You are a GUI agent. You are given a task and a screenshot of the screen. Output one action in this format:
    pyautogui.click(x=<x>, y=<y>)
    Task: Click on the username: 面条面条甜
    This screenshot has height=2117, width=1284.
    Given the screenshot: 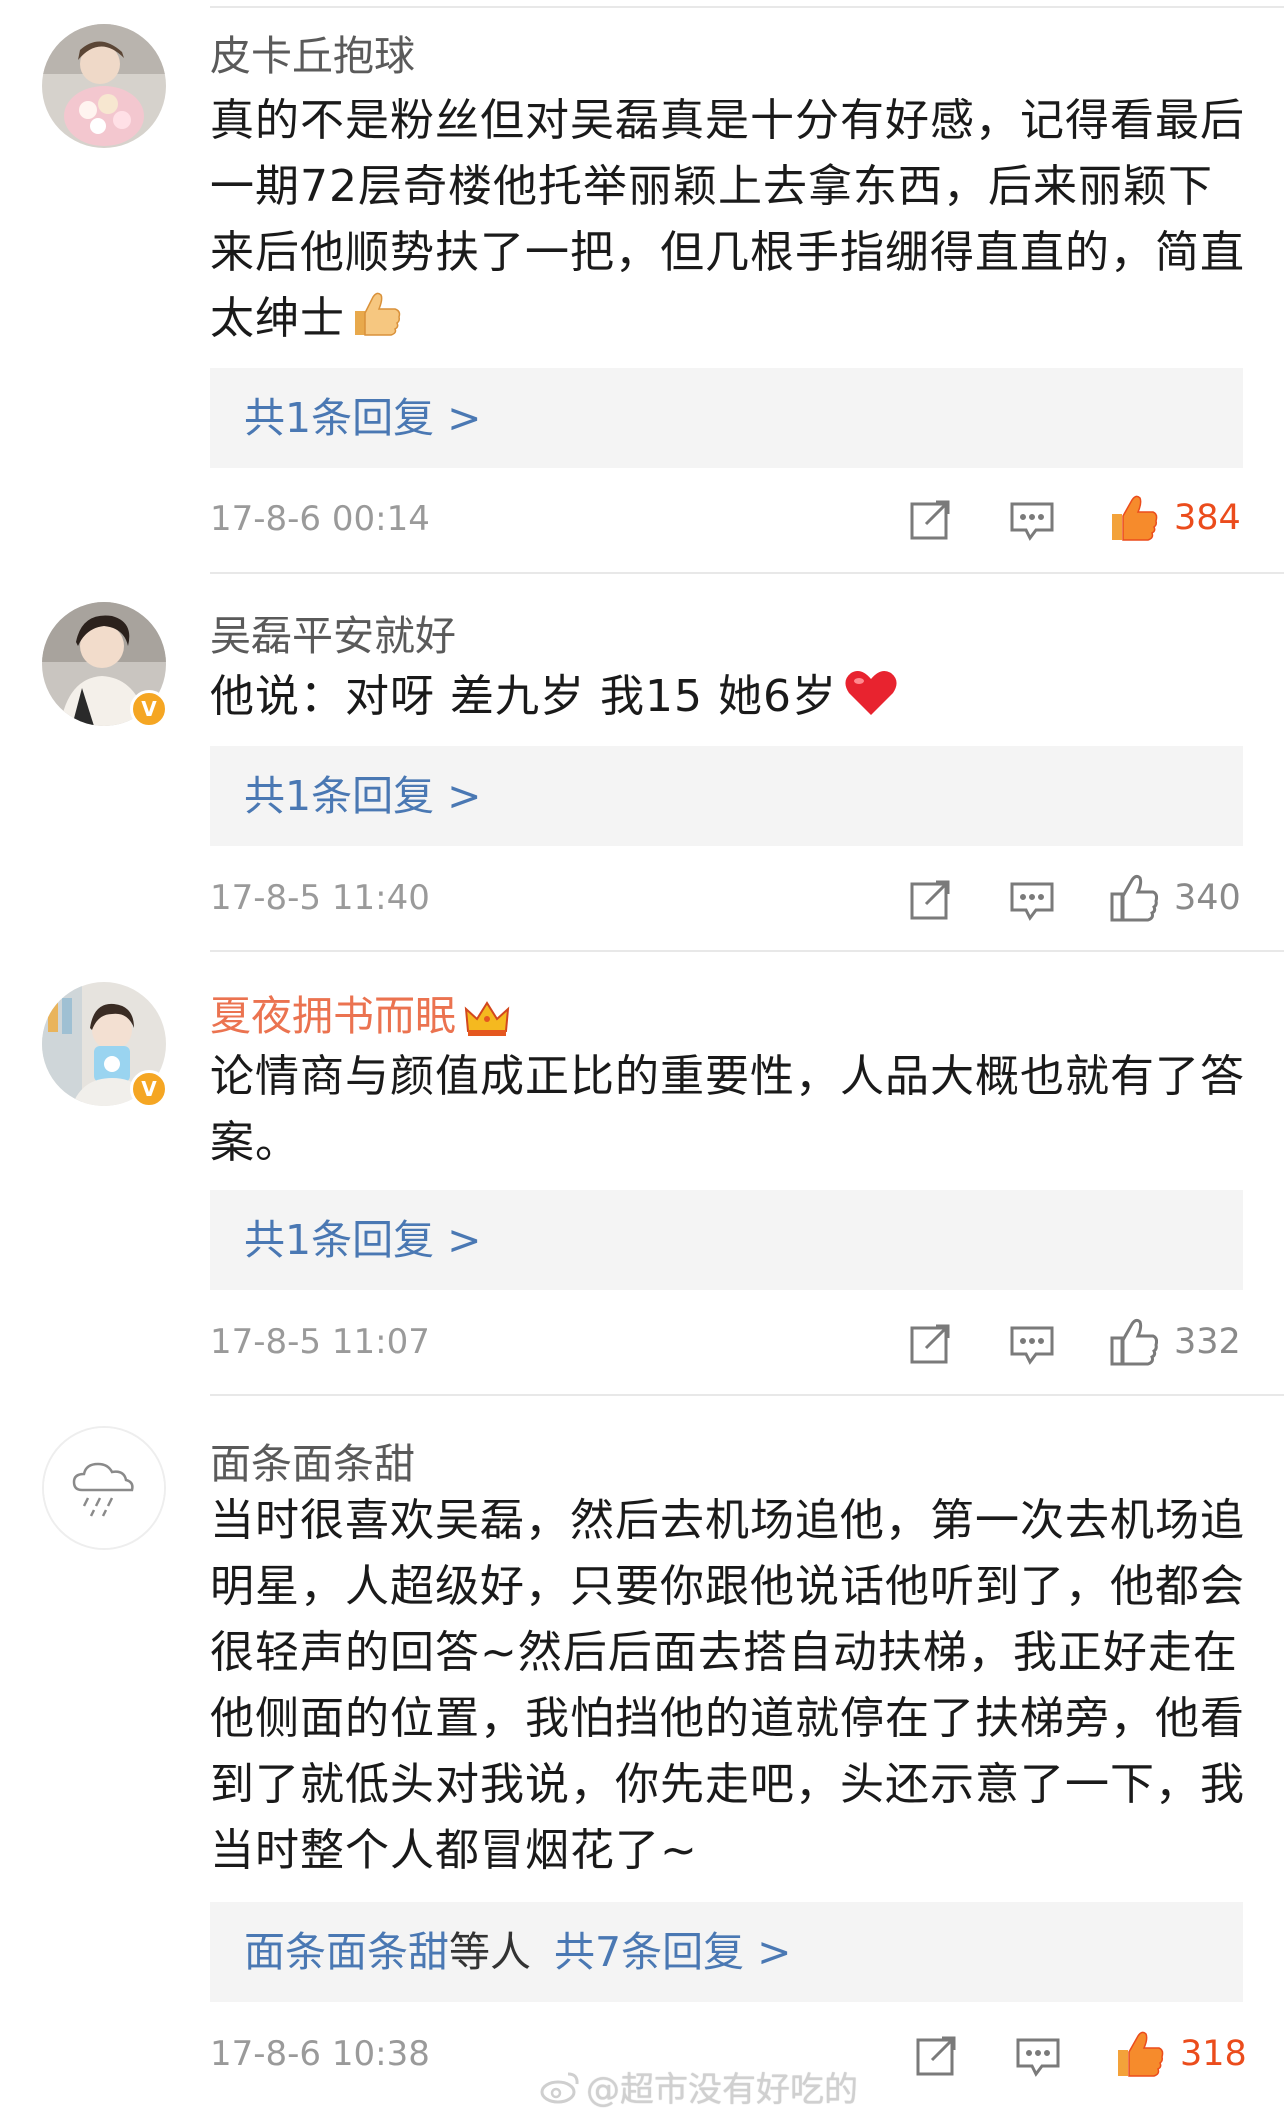 What is the action you would take?
    pyautogui.click(x=312, y=1460)
    